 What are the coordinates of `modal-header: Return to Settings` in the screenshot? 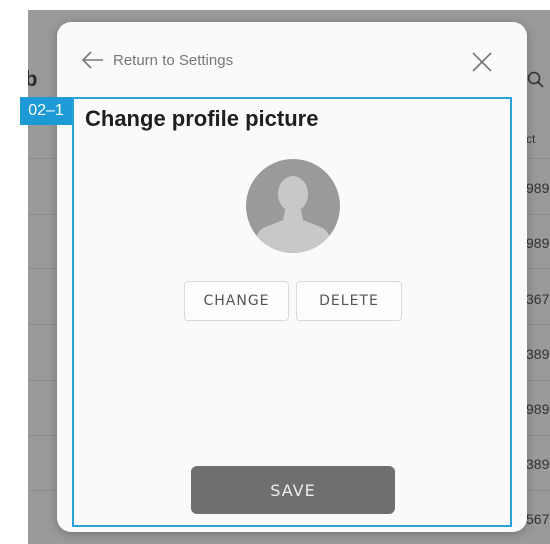 It's located at (292, 57).